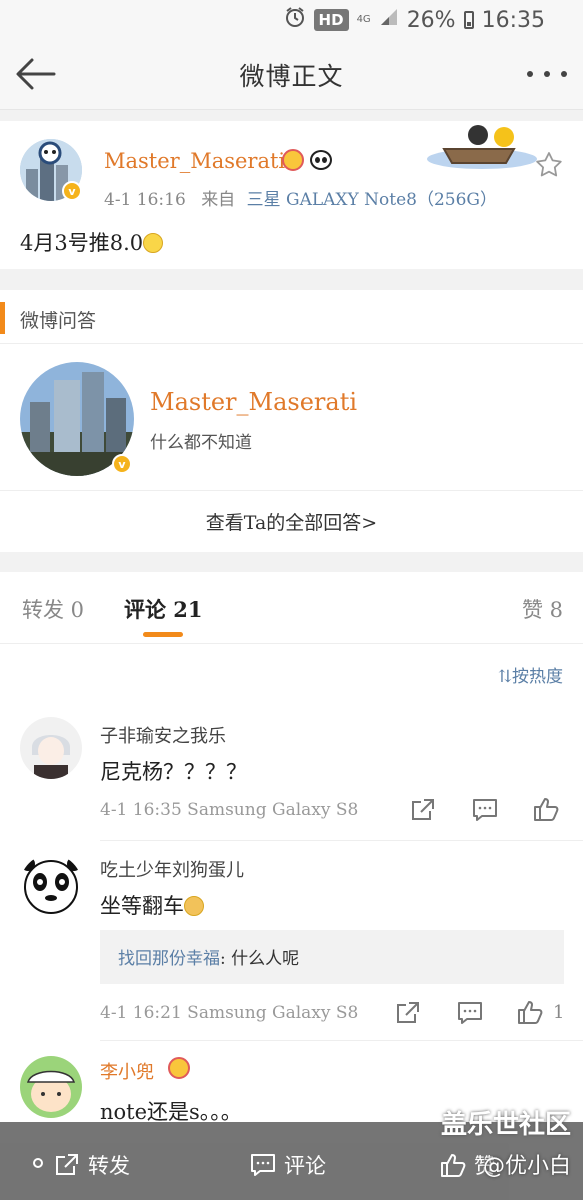 This screenshot has width=583, height=1200. Describe the element at coordinates (229, 810) in the screenshot. I see `comment-meta: 4-1 16:35 Samsung Galaxy S8` at that location.